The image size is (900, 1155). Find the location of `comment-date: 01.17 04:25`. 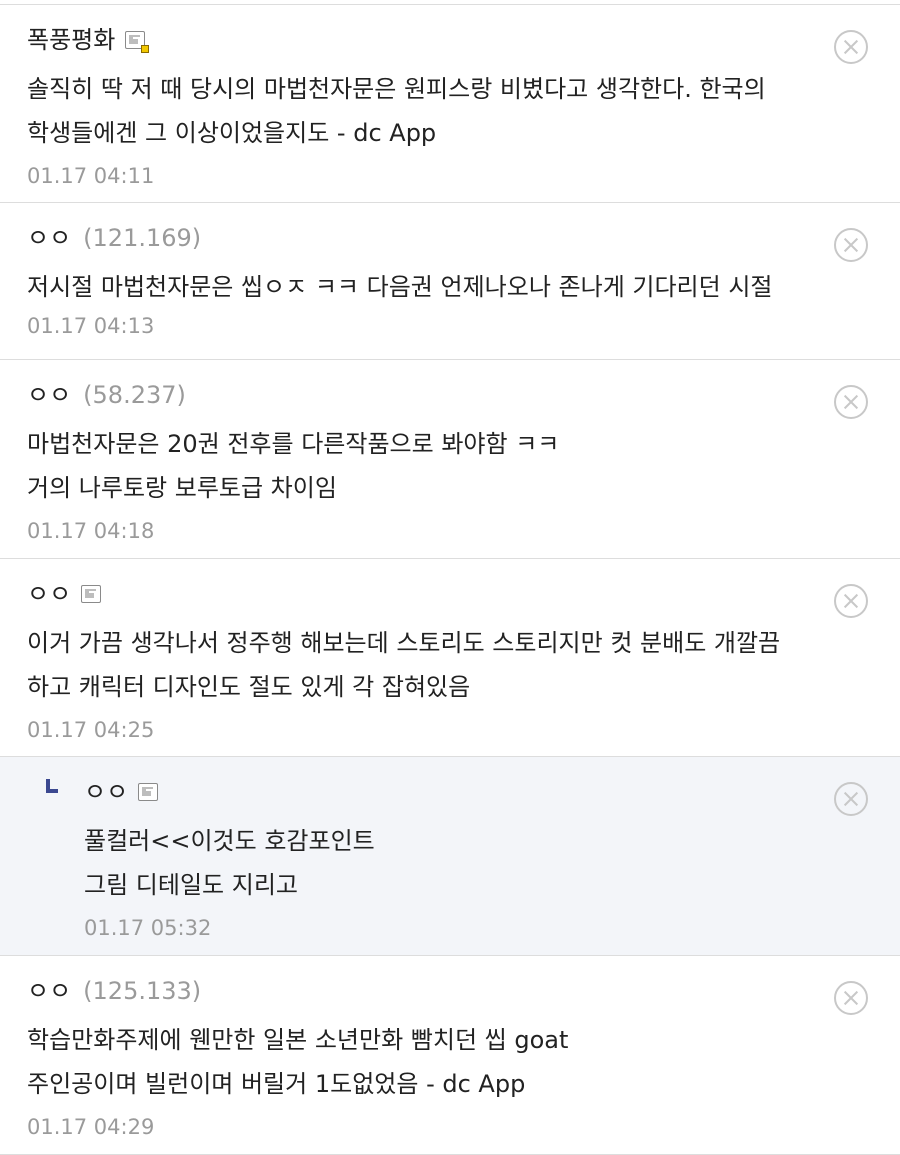

comment-date: 01.17 04:25 is located at coordinates (91, 730).